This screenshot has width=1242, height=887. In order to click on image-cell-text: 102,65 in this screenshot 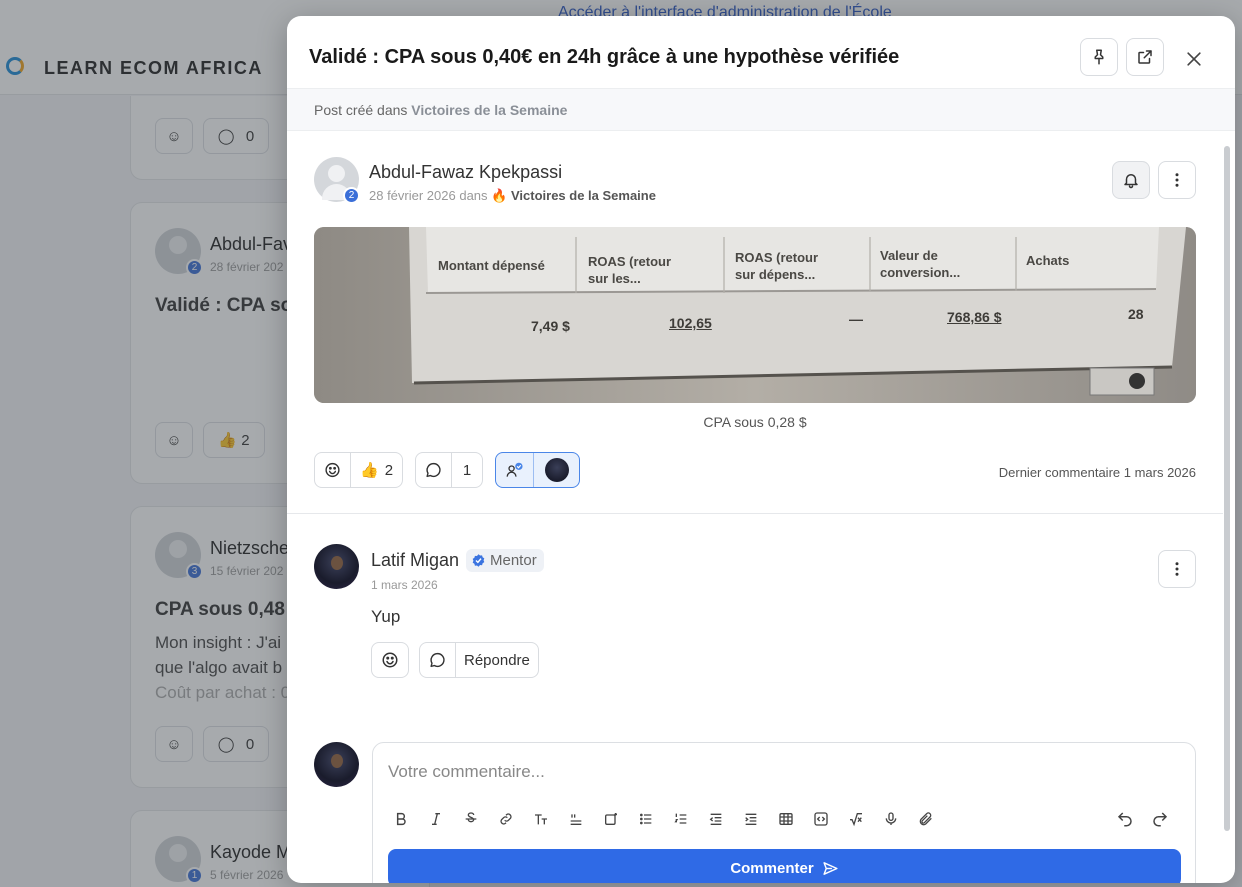, I will do `click(690, 323)`.